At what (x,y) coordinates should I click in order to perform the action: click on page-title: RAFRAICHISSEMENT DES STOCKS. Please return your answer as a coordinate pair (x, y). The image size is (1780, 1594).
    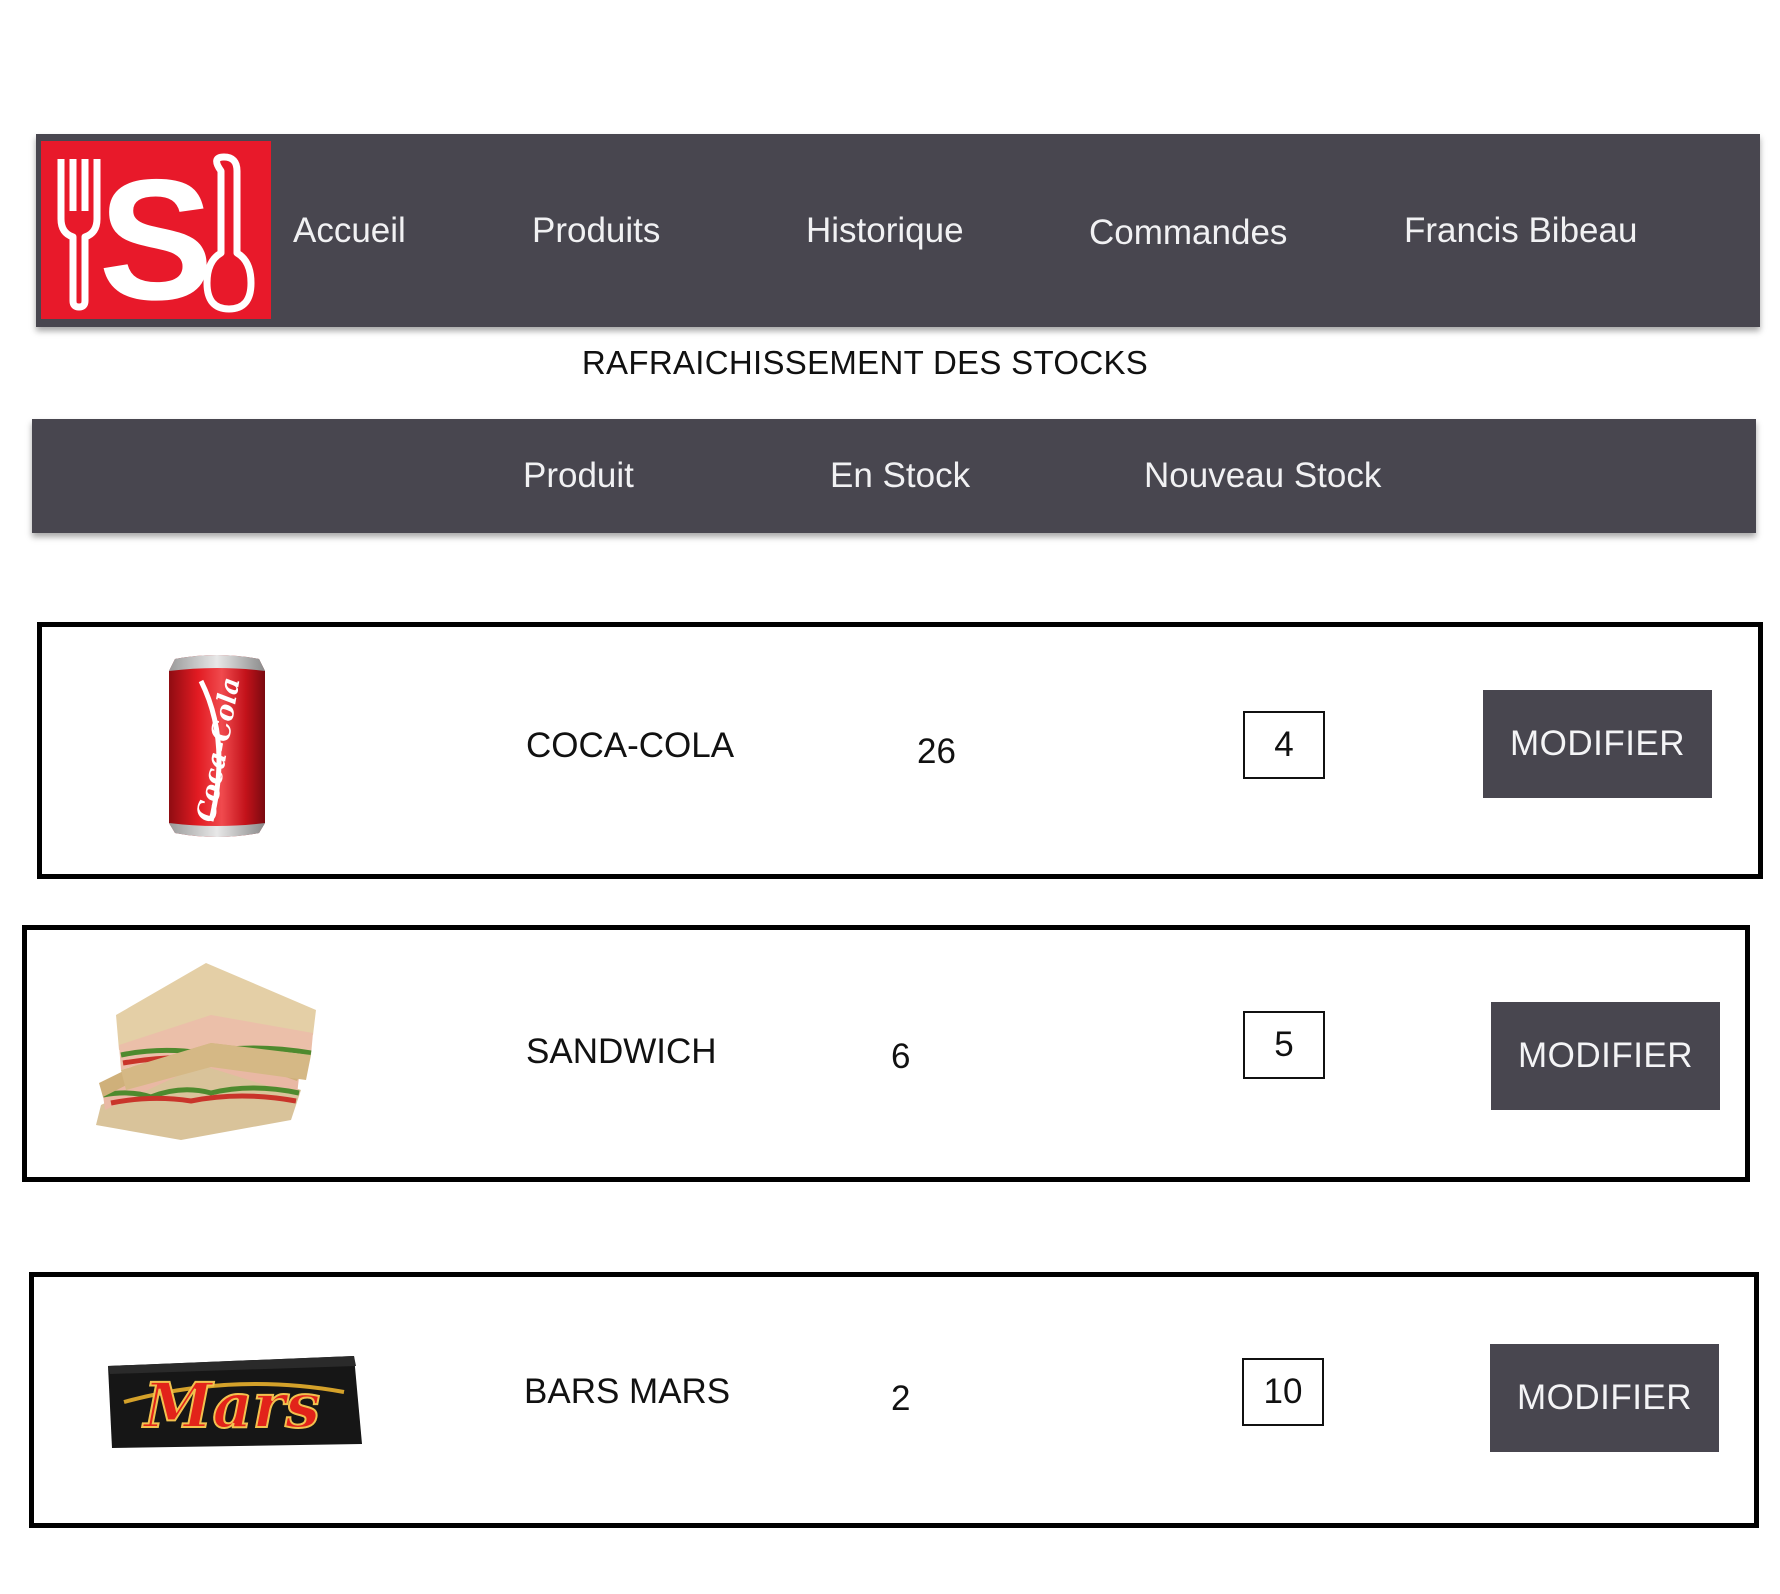
    Looking at the image, I should click on (865, 362).